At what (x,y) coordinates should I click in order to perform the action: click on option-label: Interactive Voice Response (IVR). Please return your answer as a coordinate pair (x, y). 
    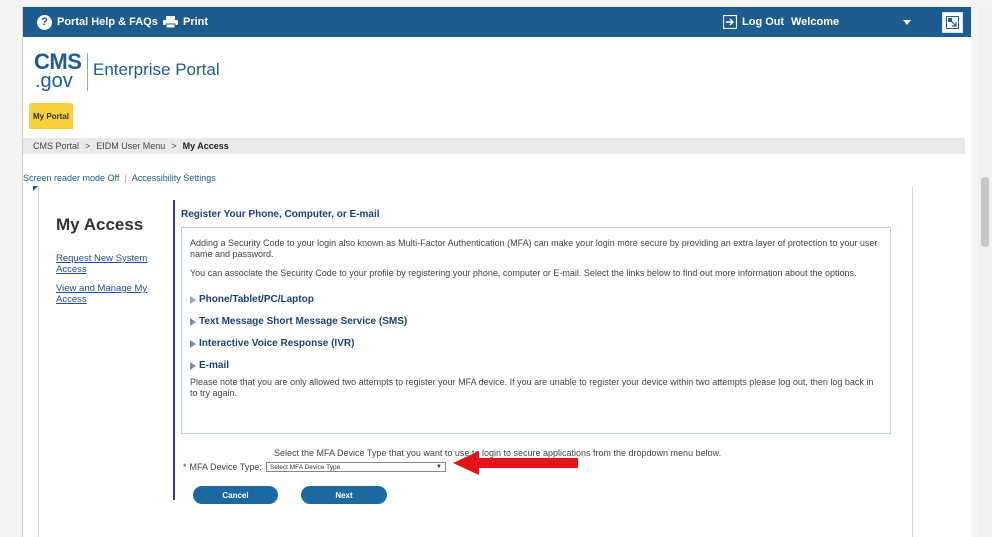
    Looking at the image, I should click on (277, 343).